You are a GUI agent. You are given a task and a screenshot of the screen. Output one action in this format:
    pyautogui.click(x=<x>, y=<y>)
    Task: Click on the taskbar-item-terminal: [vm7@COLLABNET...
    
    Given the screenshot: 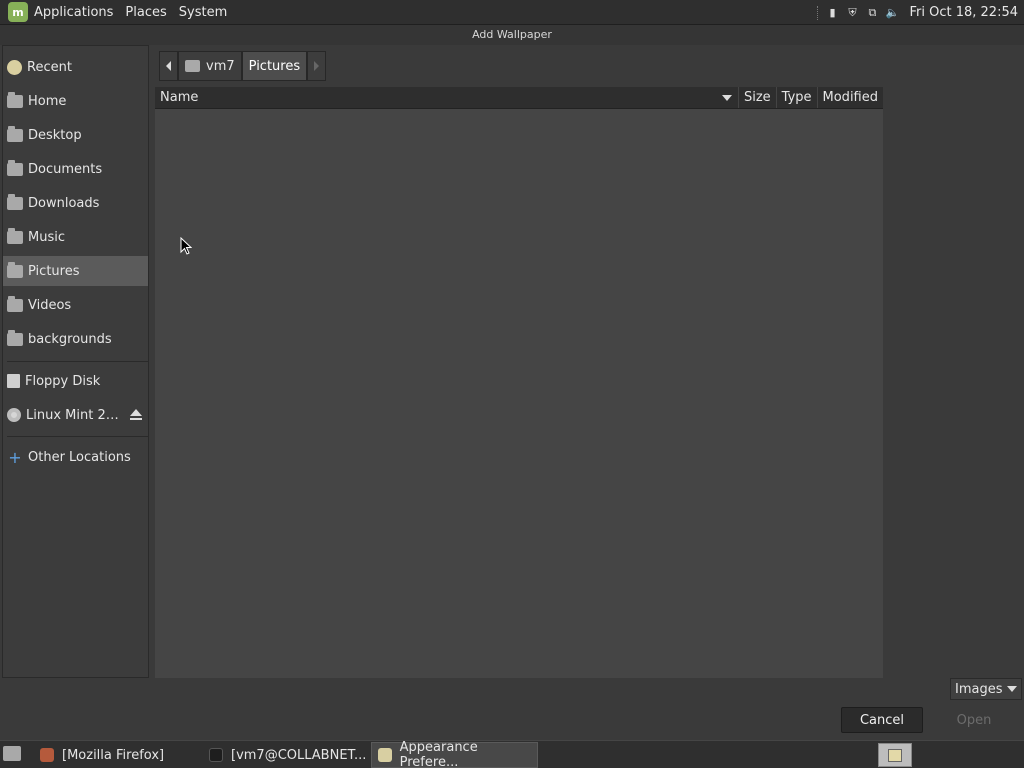 What is the action you would take?
    pyautogui.click(x=286, y=755)
    